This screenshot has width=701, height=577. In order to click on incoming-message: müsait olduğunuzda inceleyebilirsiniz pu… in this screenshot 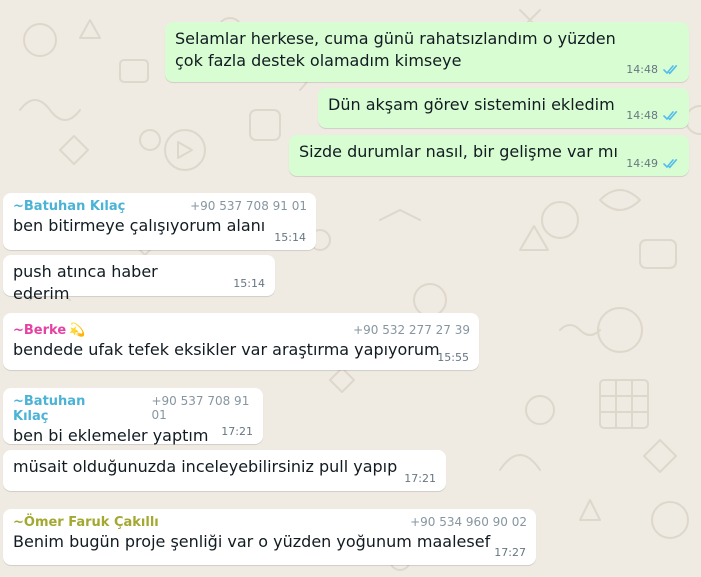, I will do `click(224, 470)`.